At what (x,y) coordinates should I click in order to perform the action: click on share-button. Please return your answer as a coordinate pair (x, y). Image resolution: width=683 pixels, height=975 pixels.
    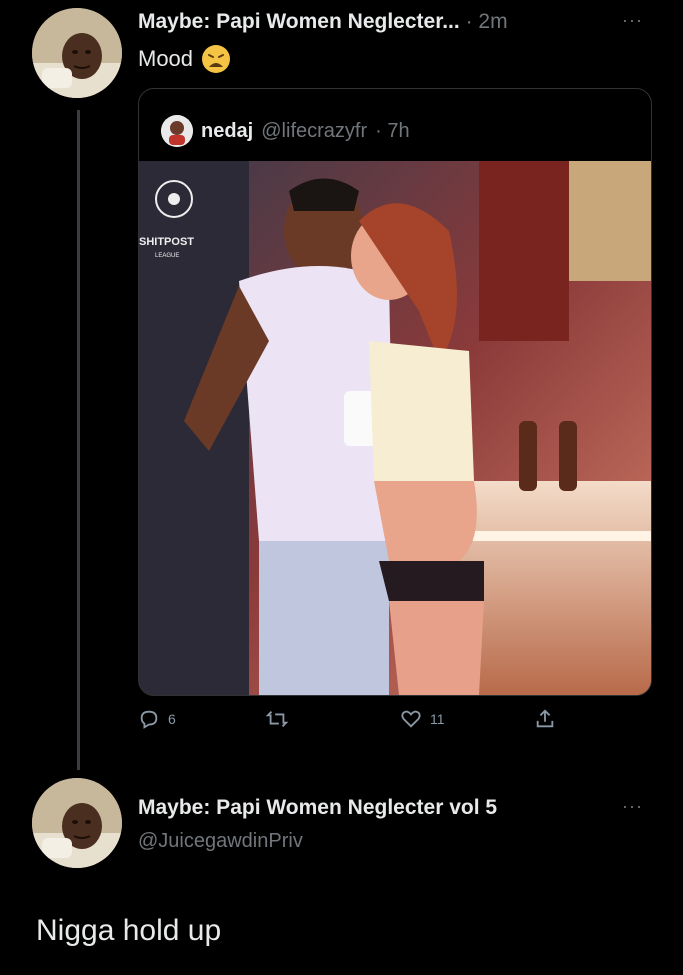
    Looking at the image, I should click on (545, 719).